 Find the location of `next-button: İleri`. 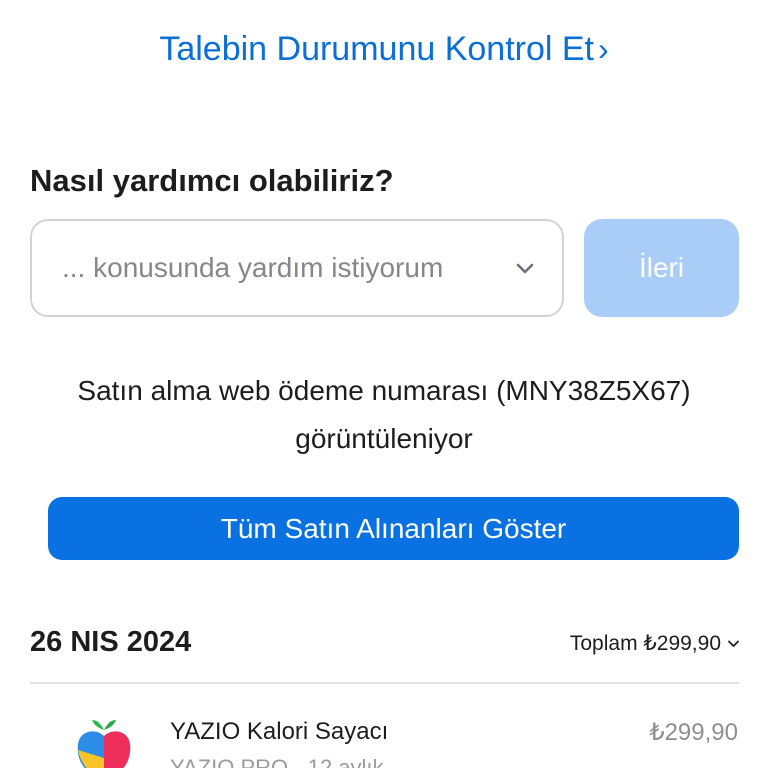

next-button: İleri is located at coordinates (661, 268).